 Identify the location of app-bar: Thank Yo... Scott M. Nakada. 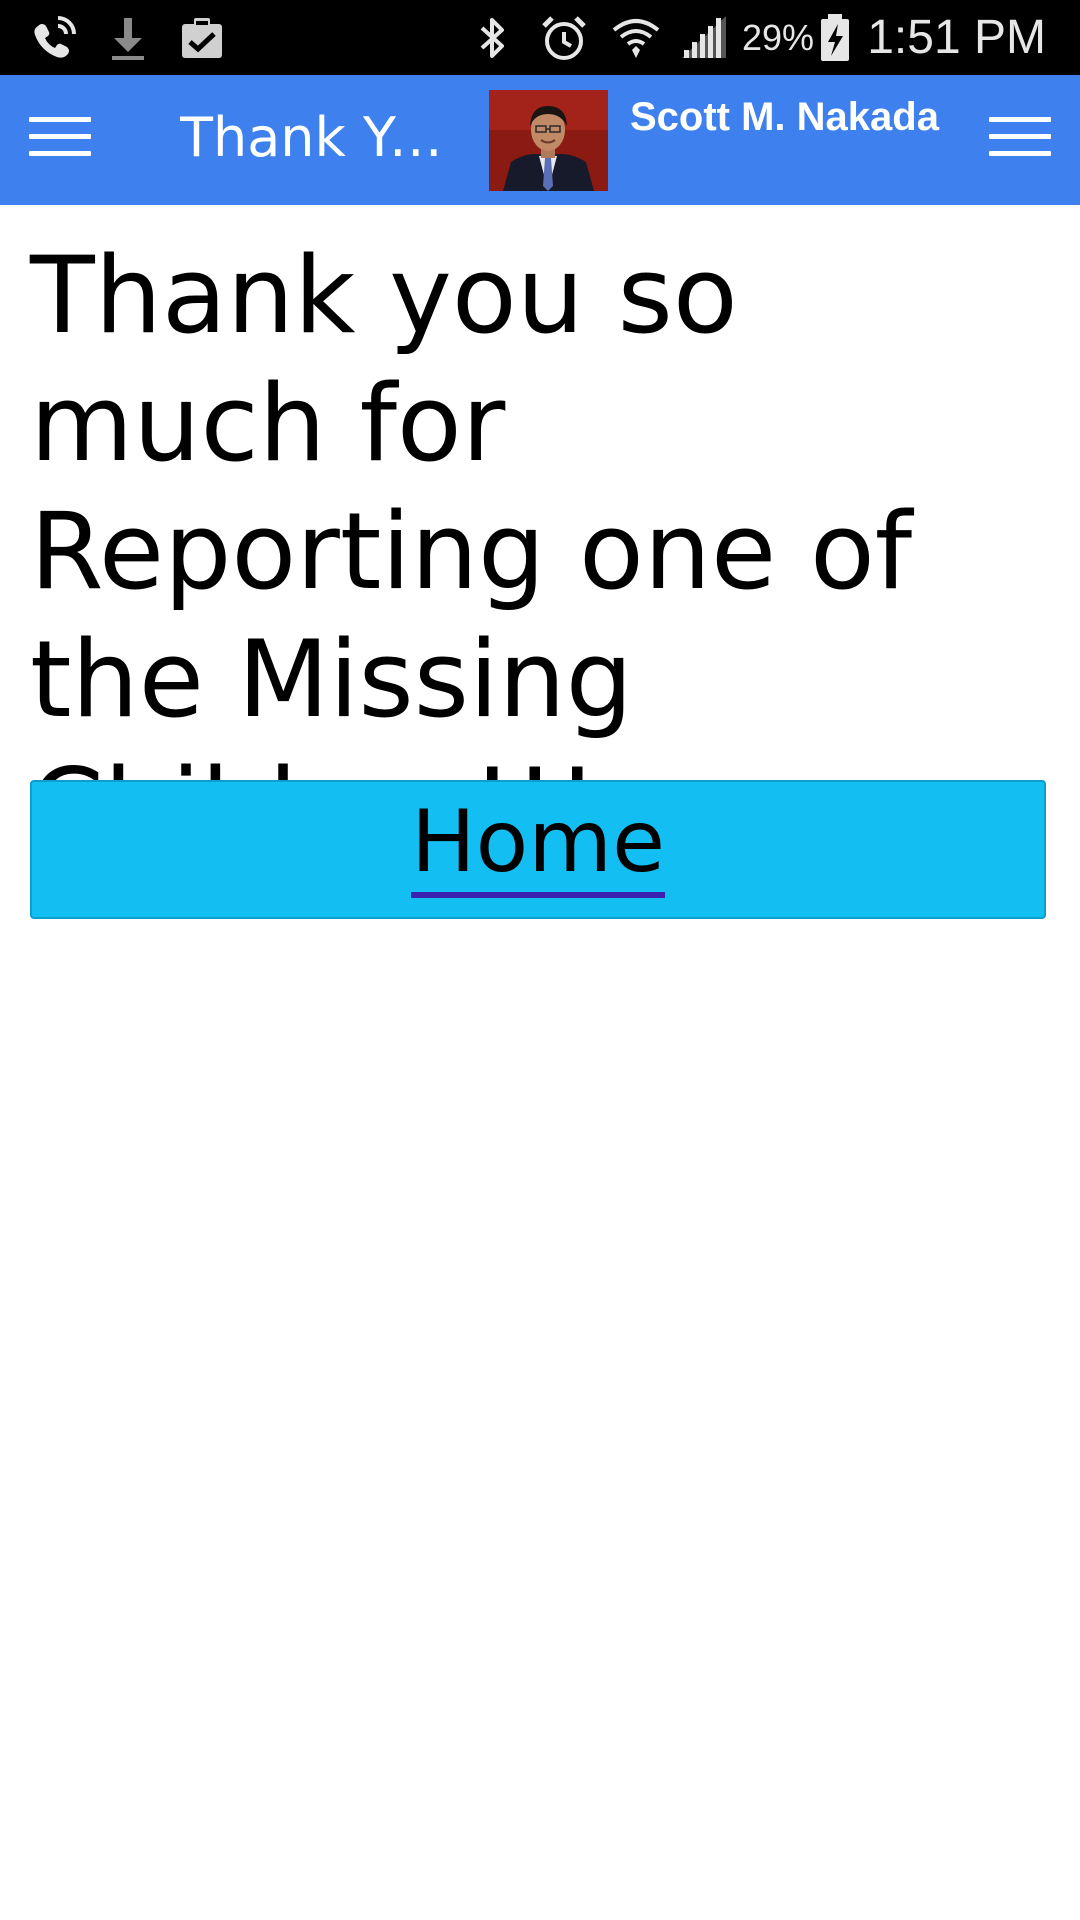
(540, 140).